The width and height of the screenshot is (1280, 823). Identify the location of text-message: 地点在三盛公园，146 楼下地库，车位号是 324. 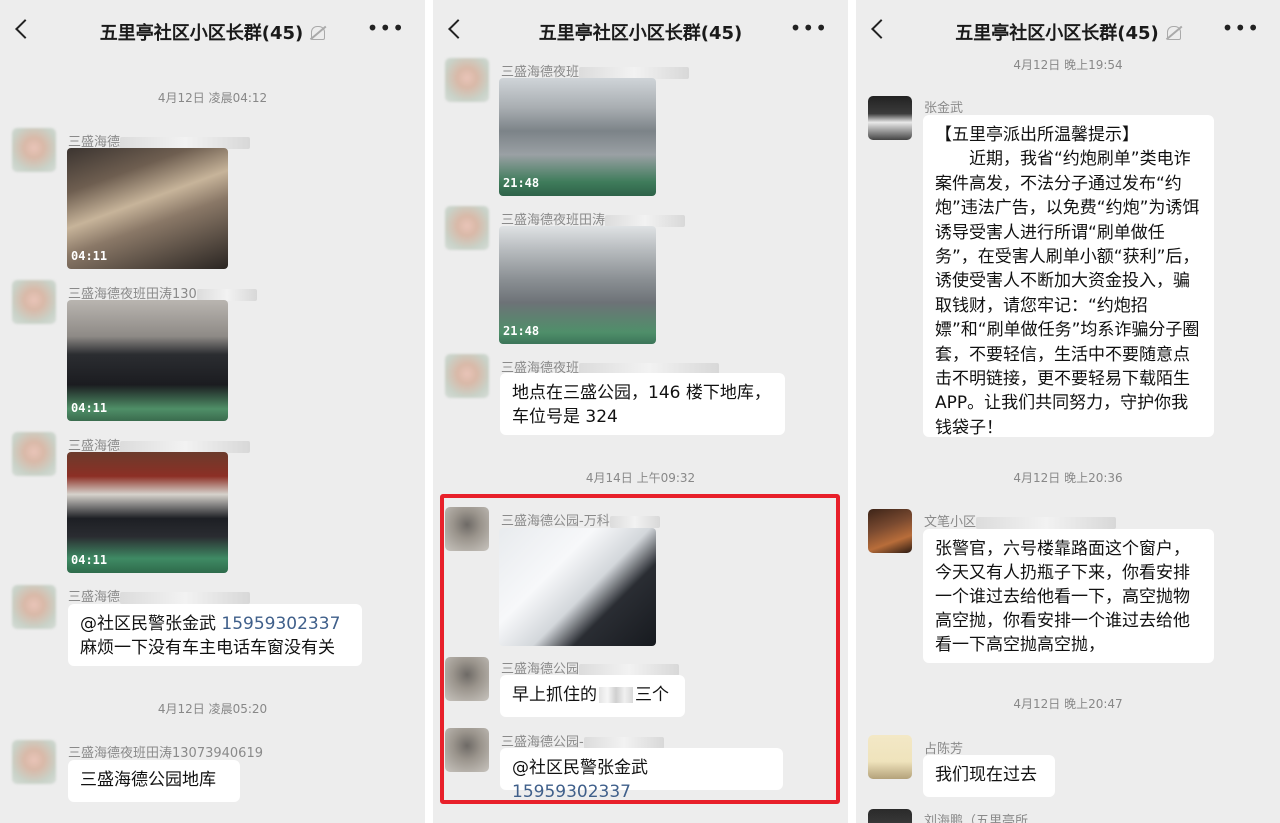
(642, 404).